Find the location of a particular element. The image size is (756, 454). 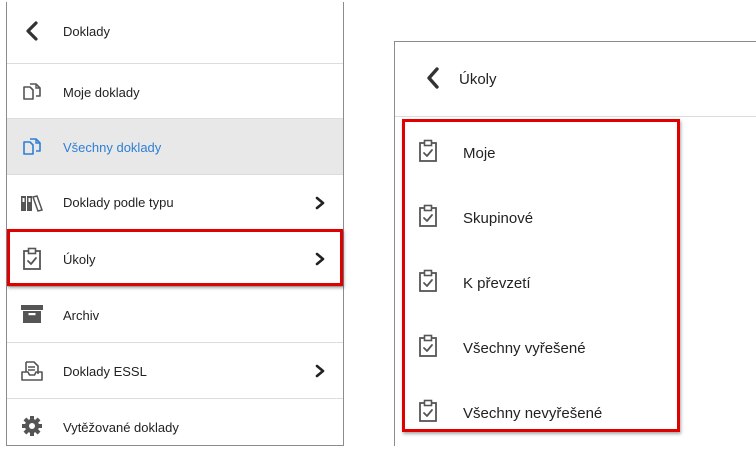

menu-item-label: Všechny doklady is located at coordinates (112, 147).